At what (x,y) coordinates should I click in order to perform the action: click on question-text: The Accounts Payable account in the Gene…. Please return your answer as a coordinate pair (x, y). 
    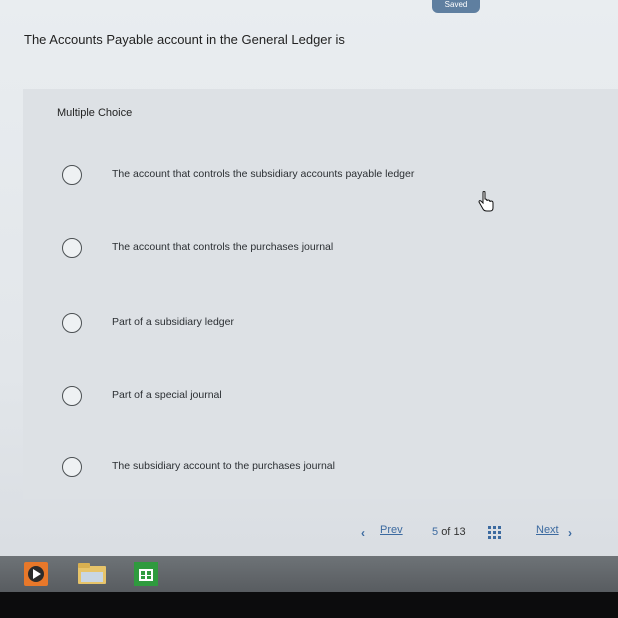
    Looking at the image, I should click on (184, 39).